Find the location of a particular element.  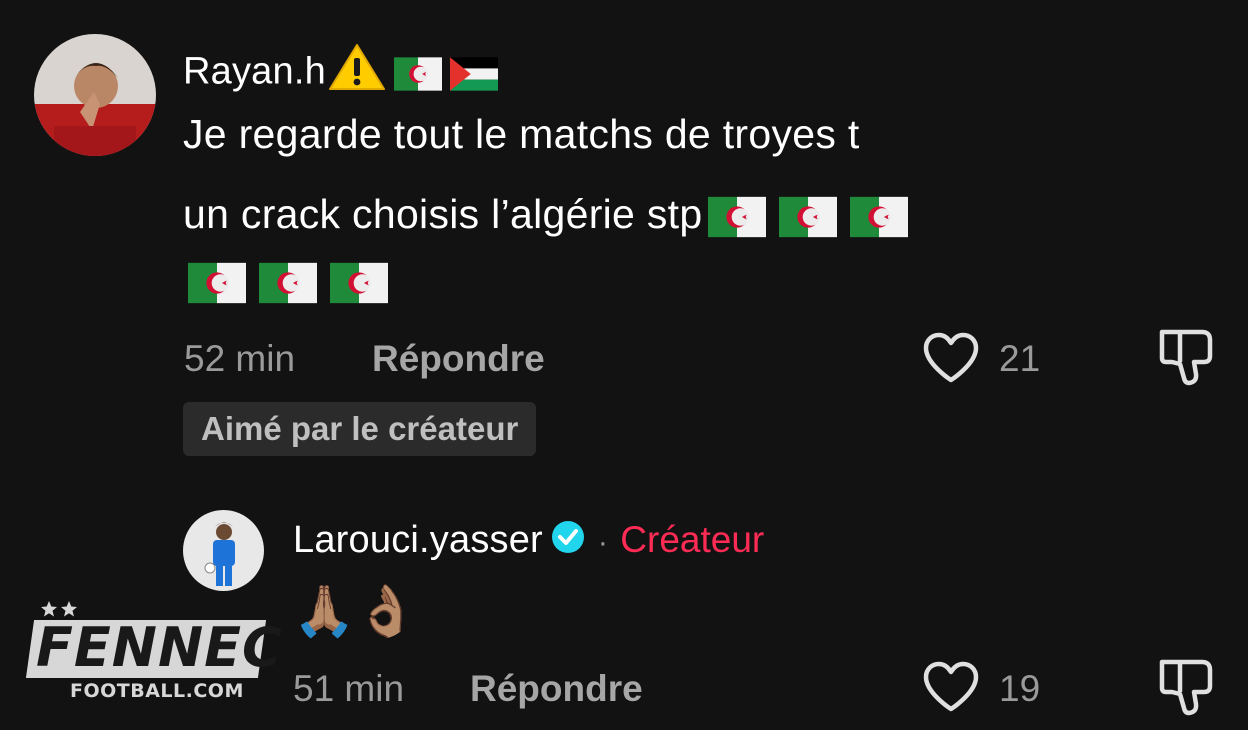

flag-row is located at coordinates (294, 283).